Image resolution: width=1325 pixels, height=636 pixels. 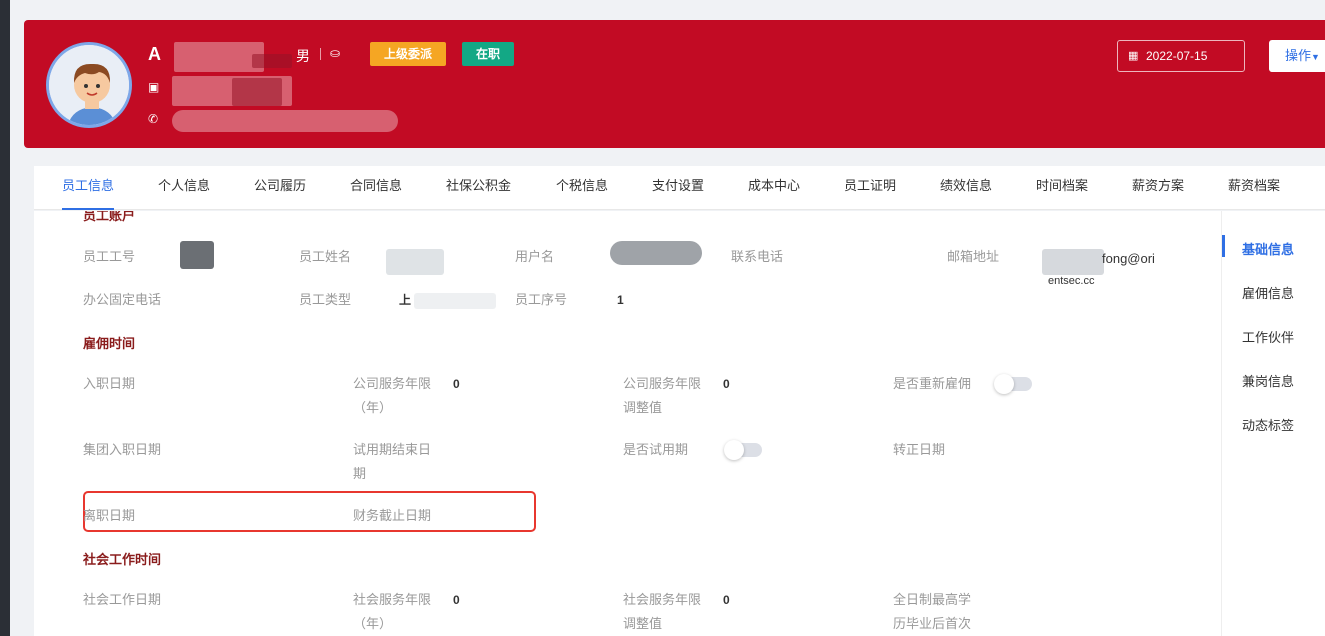 I want to click on label-finance-cutoff: 财务截止日期, so click(x=392, y=515).